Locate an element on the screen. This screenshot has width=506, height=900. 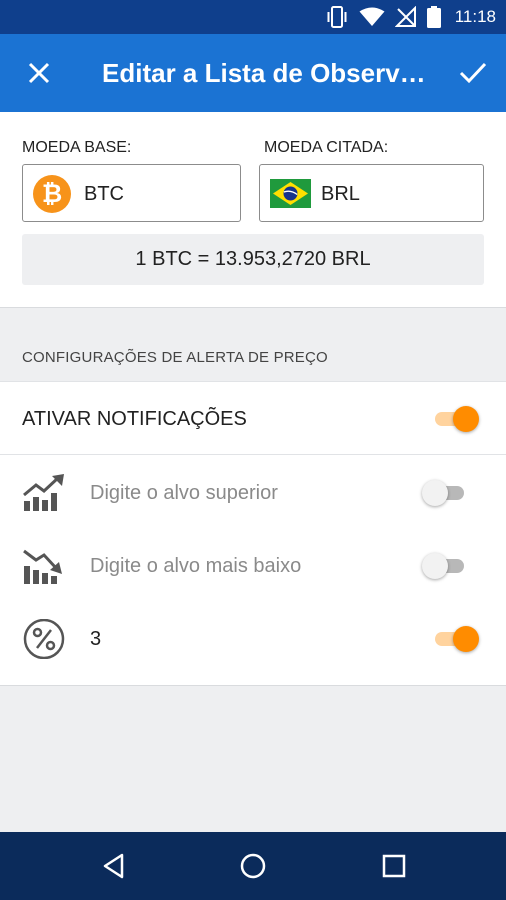
wifi-icon is located at coordinates (372, 16).